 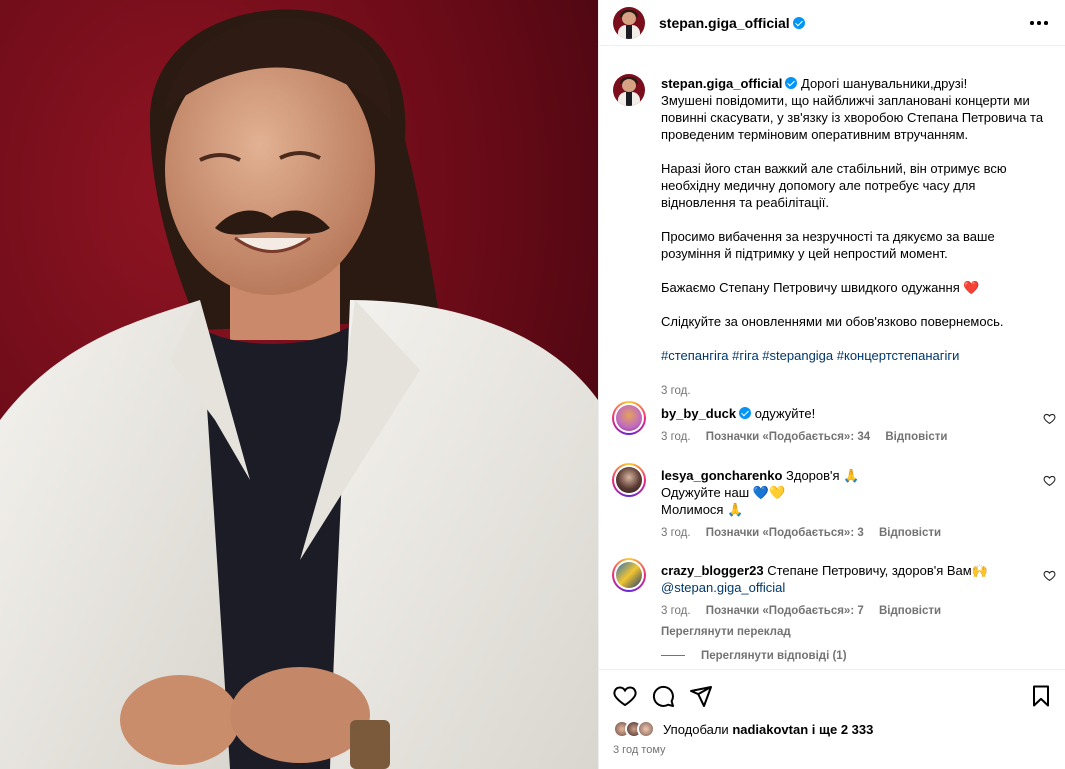 What do you see at coordinates (637, 730) in the screenshot?
I see `liked-by-avatars` at bounding box center [637, 730].